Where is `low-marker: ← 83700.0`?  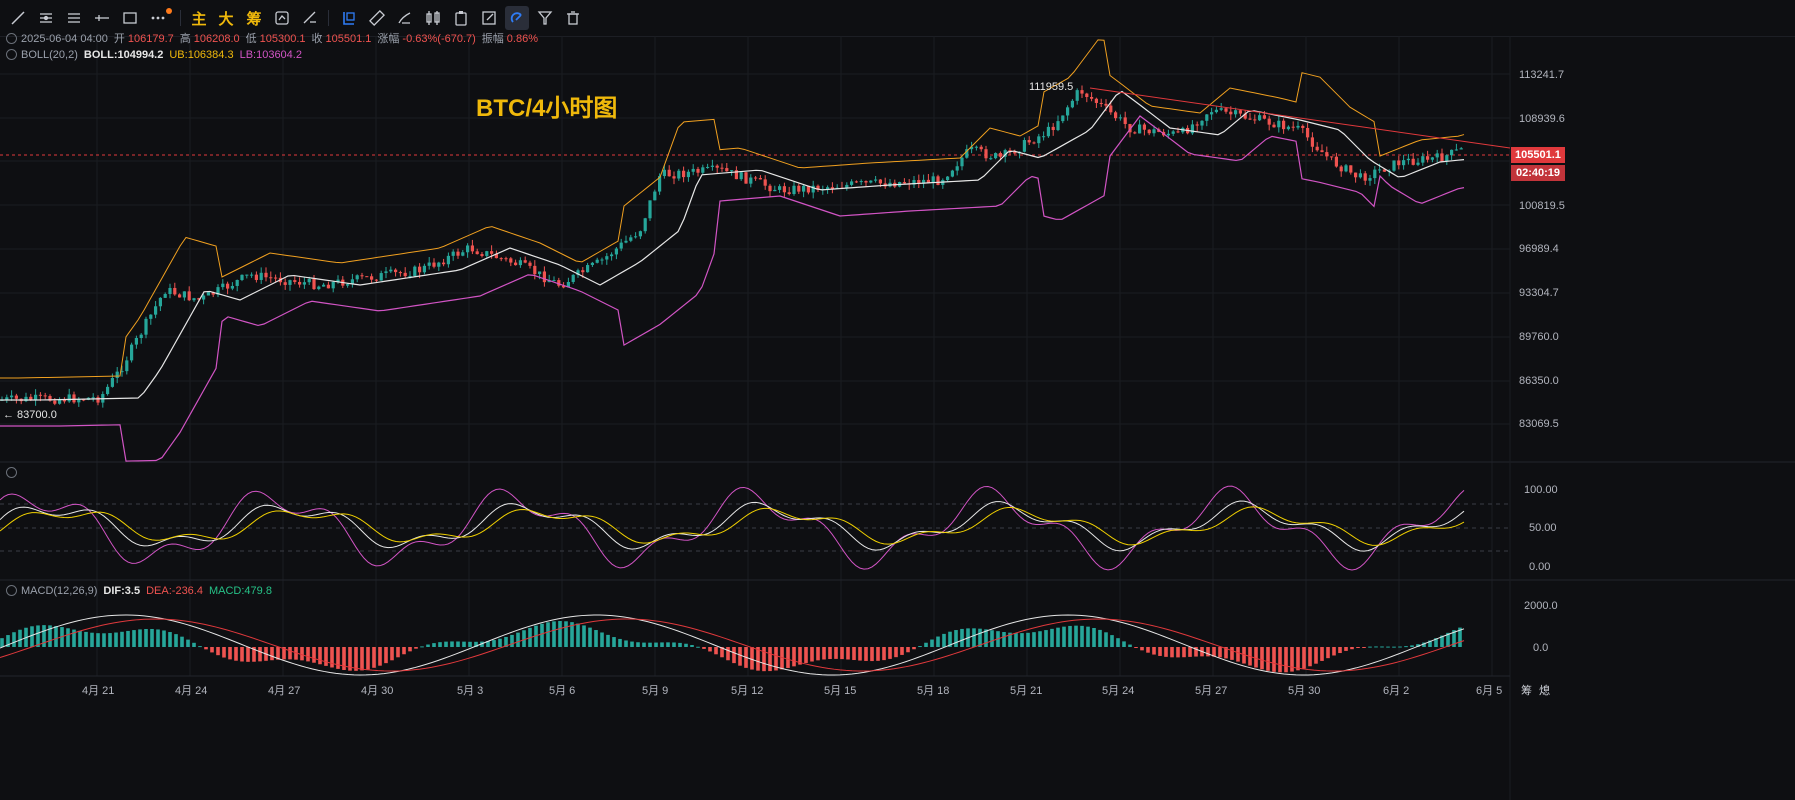
low-marker: ← 83700.0 is located at coordinates (30, 415).